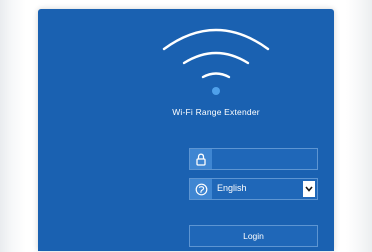  Describe the element at coordinates (265, 159) in the screenshot. I see `password-input` at that location.